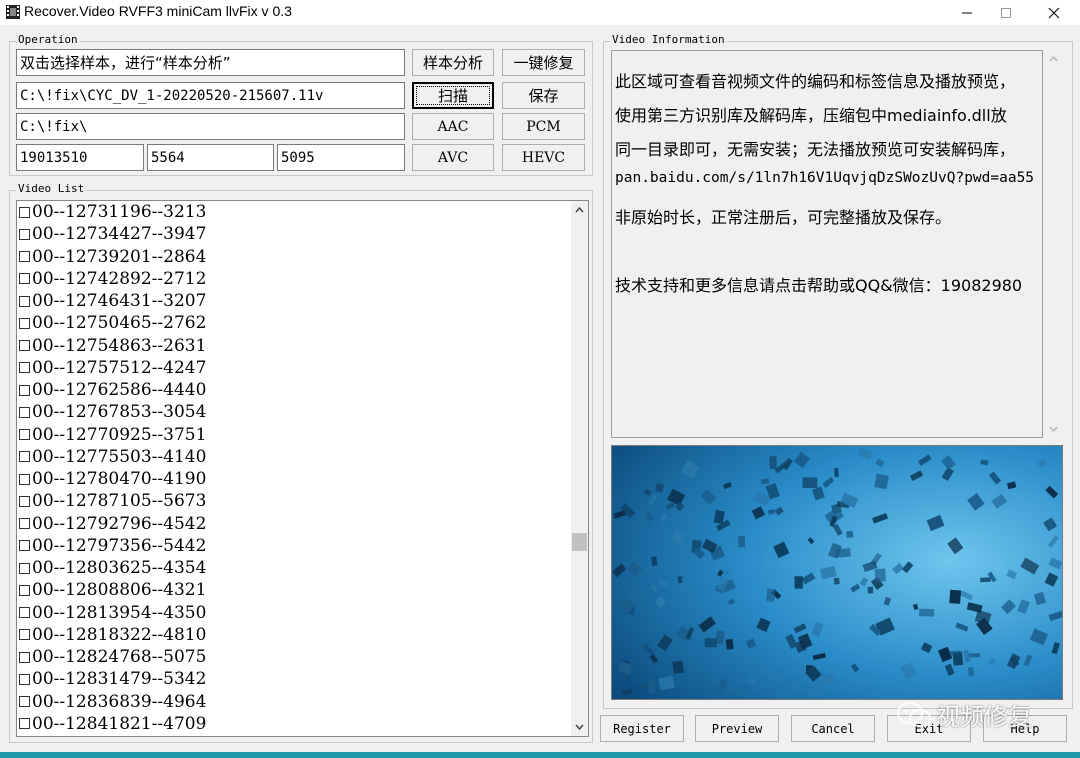  What do you see at coordinates (210, 95) in the screenshot?
I see `sample-path-field` at bounding box center [210, 95].